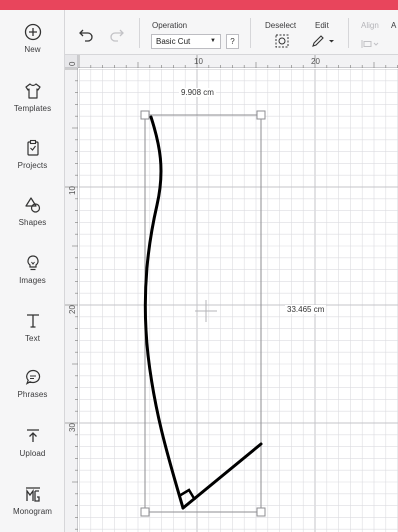  I want to click on operation-label: Operation, so click(170, 25).